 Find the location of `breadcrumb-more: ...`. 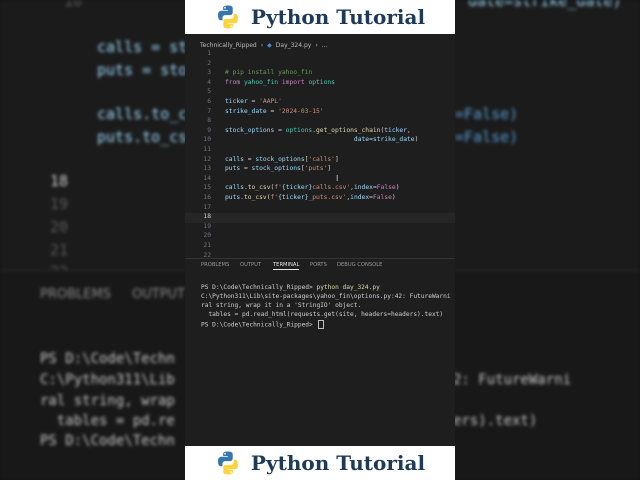

breadcrumb-more: ... is located at coordinates (325, 45).